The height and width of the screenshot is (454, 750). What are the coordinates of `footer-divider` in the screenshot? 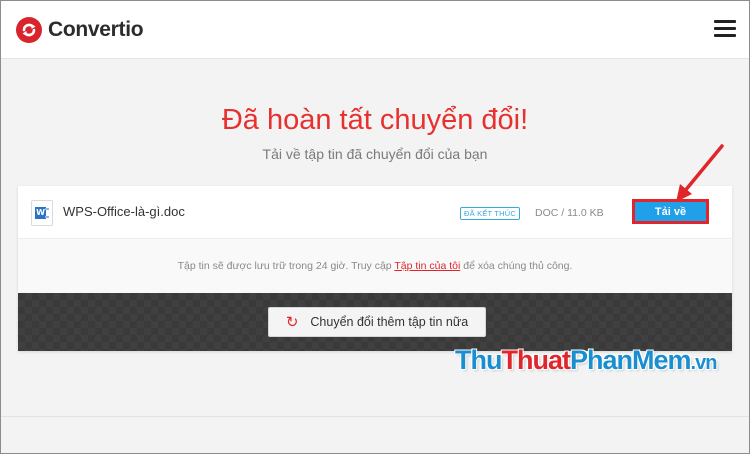 It's located at (375, 416).